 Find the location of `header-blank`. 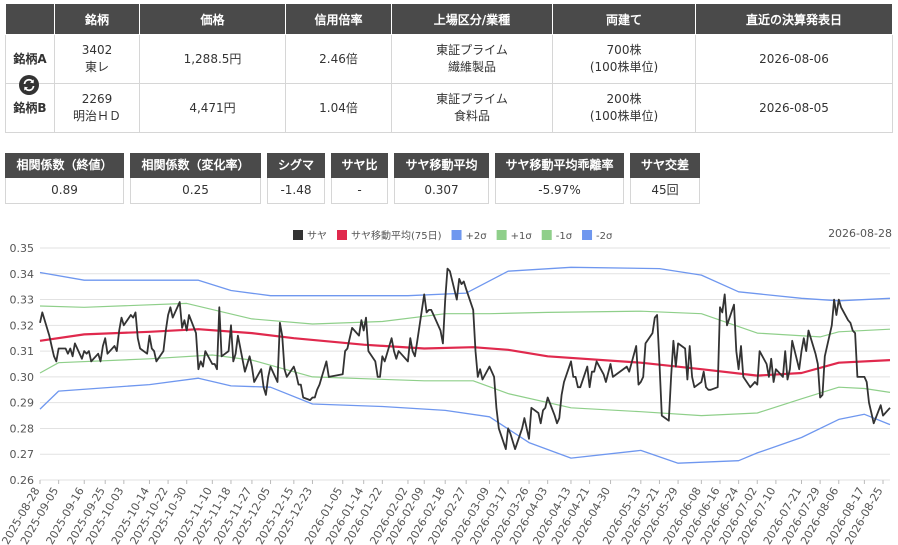

header-blank is located at coordinates (30, 19).